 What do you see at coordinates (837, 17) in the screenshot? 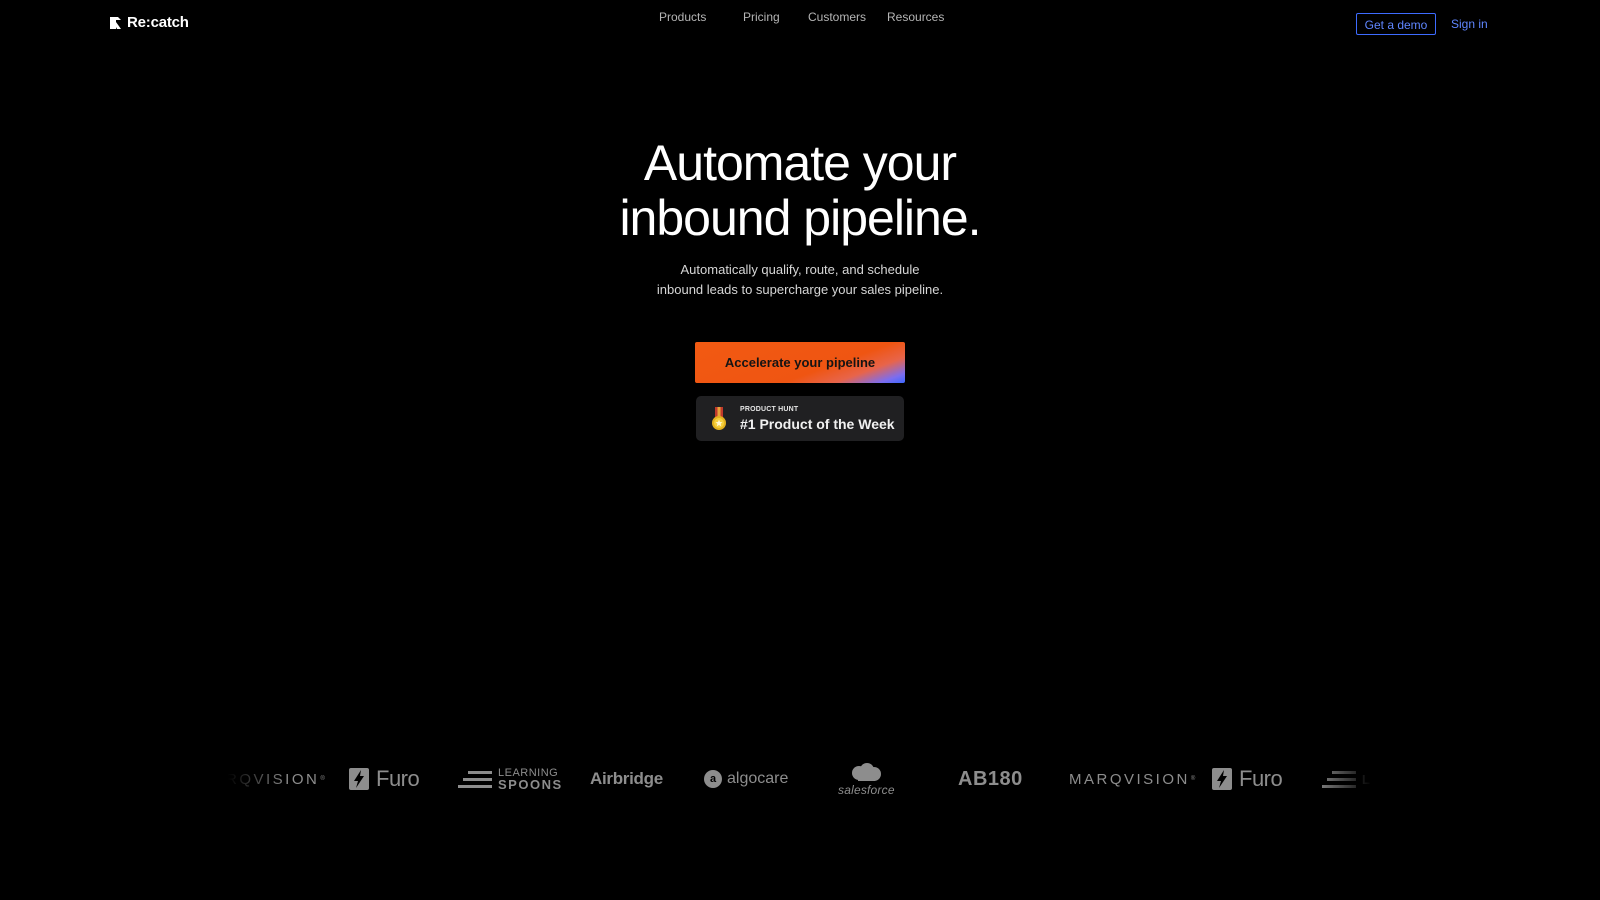
I see `nav-customers: Customers` at bounding box center [837, 17].